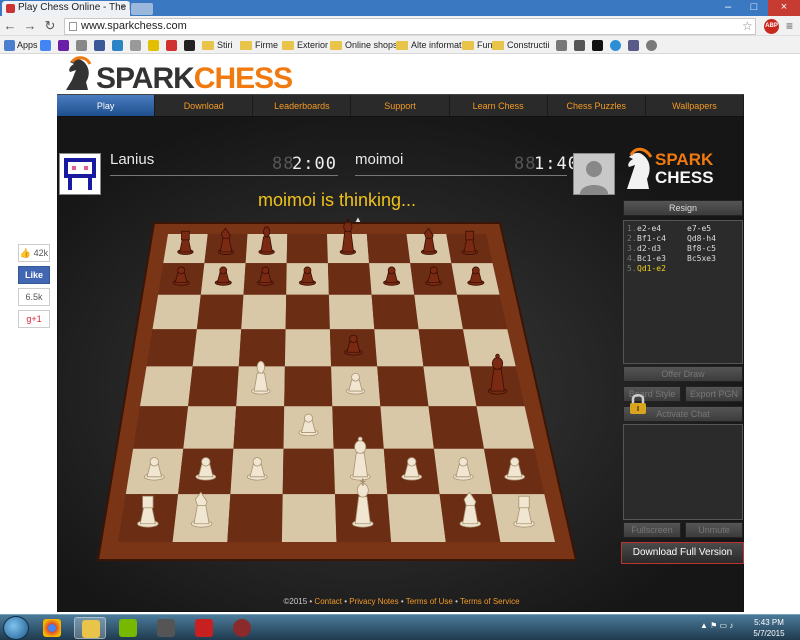  Describe the element at coordinates (90, 628) in the screenshot. I see `taskbar-explorer-icon` at that location.